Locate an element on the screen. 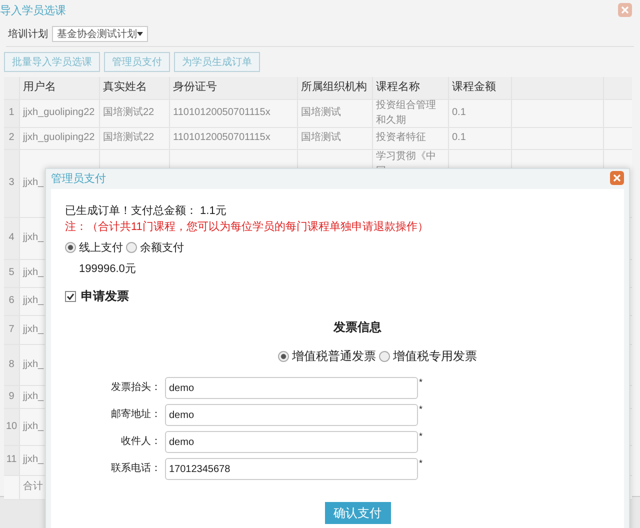 The height and width of the screenshot is (528, 640). input-field: 17012345678 is located at coordinates (291, 469).